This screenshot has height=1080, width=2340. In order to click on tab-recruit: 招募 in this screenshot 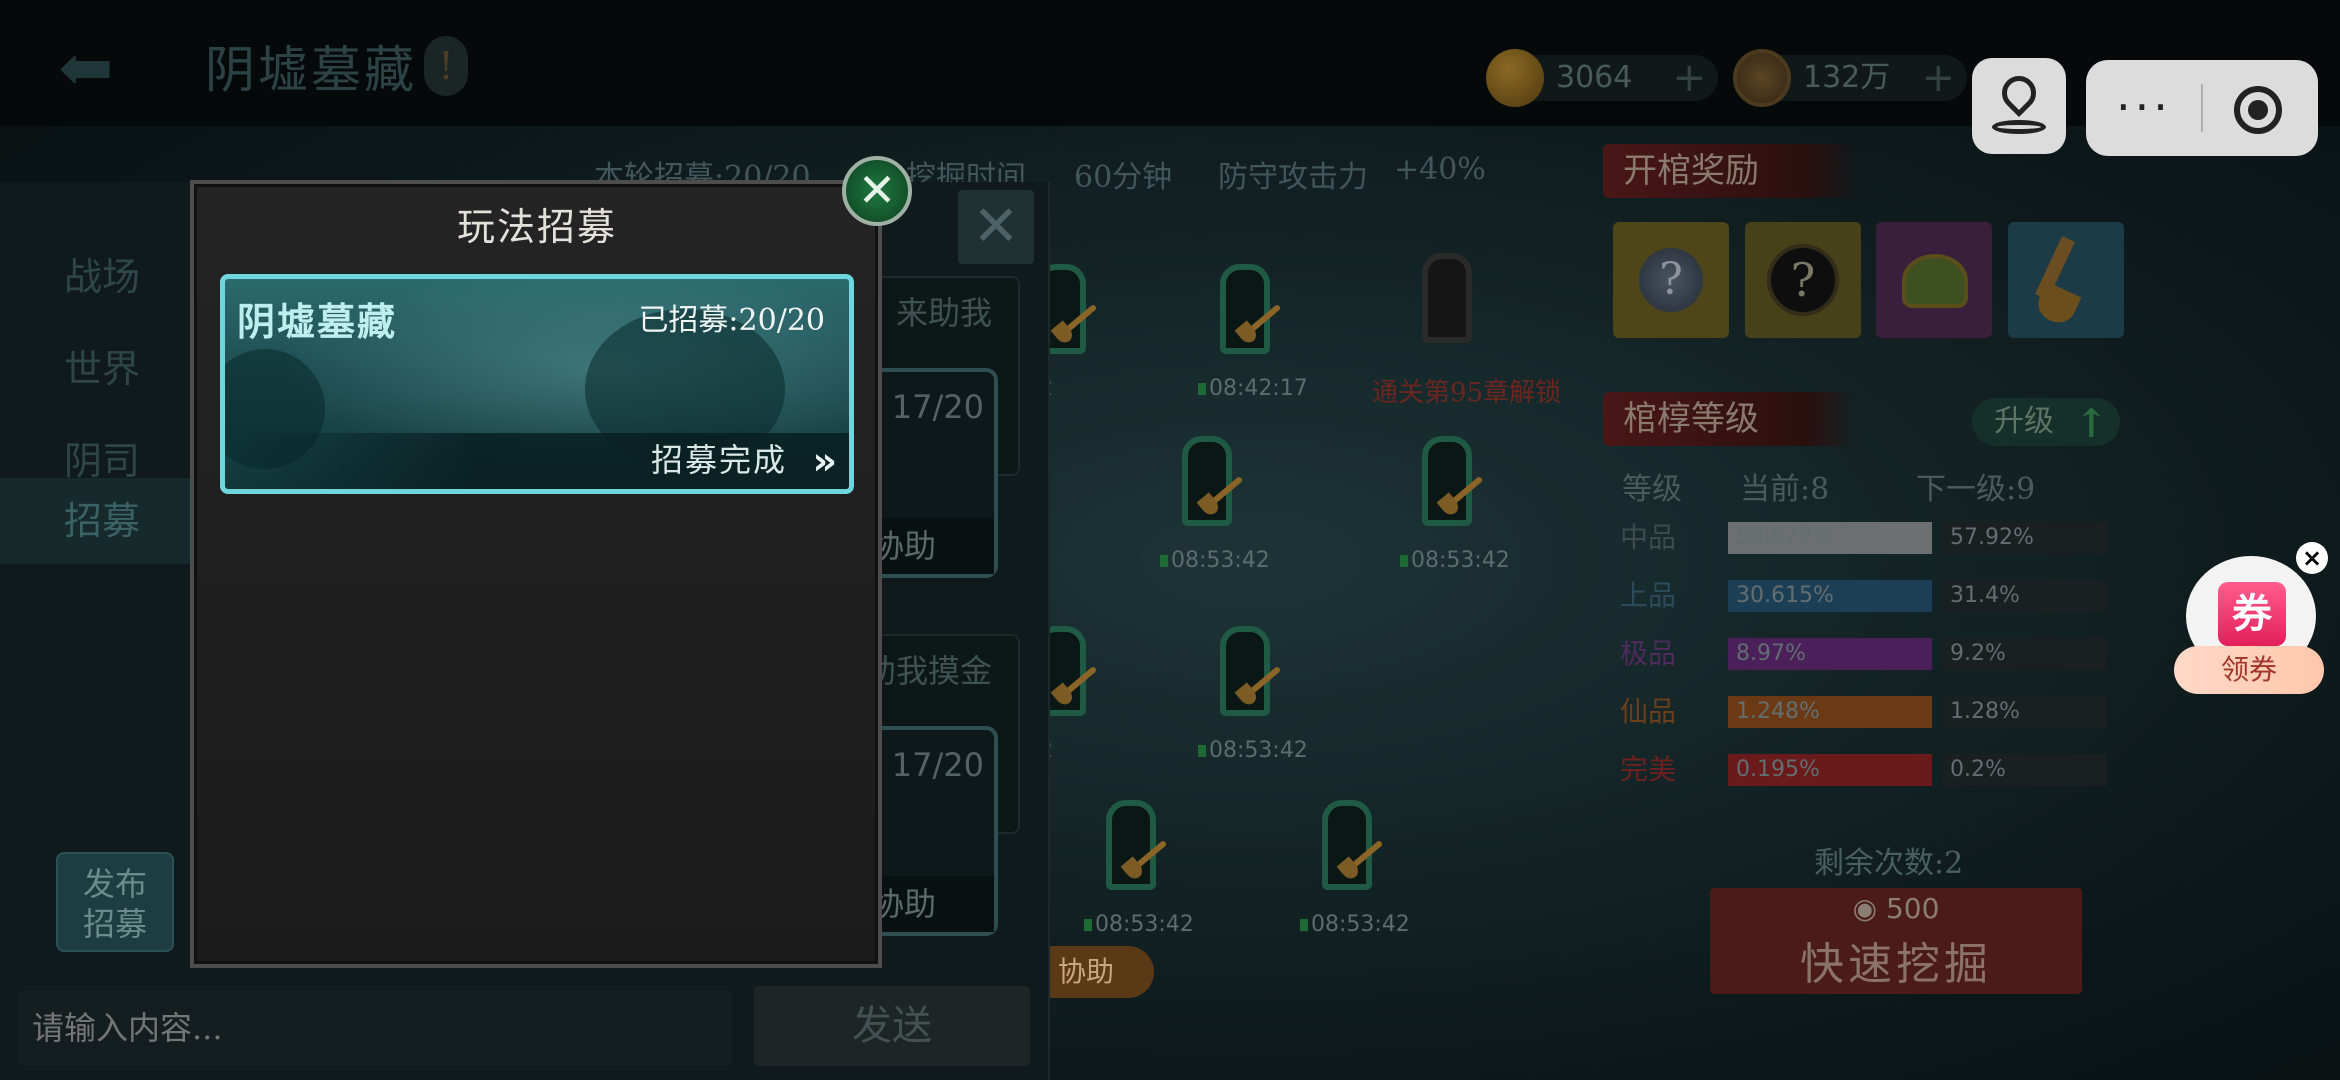, I will do `click(95, 521)`.